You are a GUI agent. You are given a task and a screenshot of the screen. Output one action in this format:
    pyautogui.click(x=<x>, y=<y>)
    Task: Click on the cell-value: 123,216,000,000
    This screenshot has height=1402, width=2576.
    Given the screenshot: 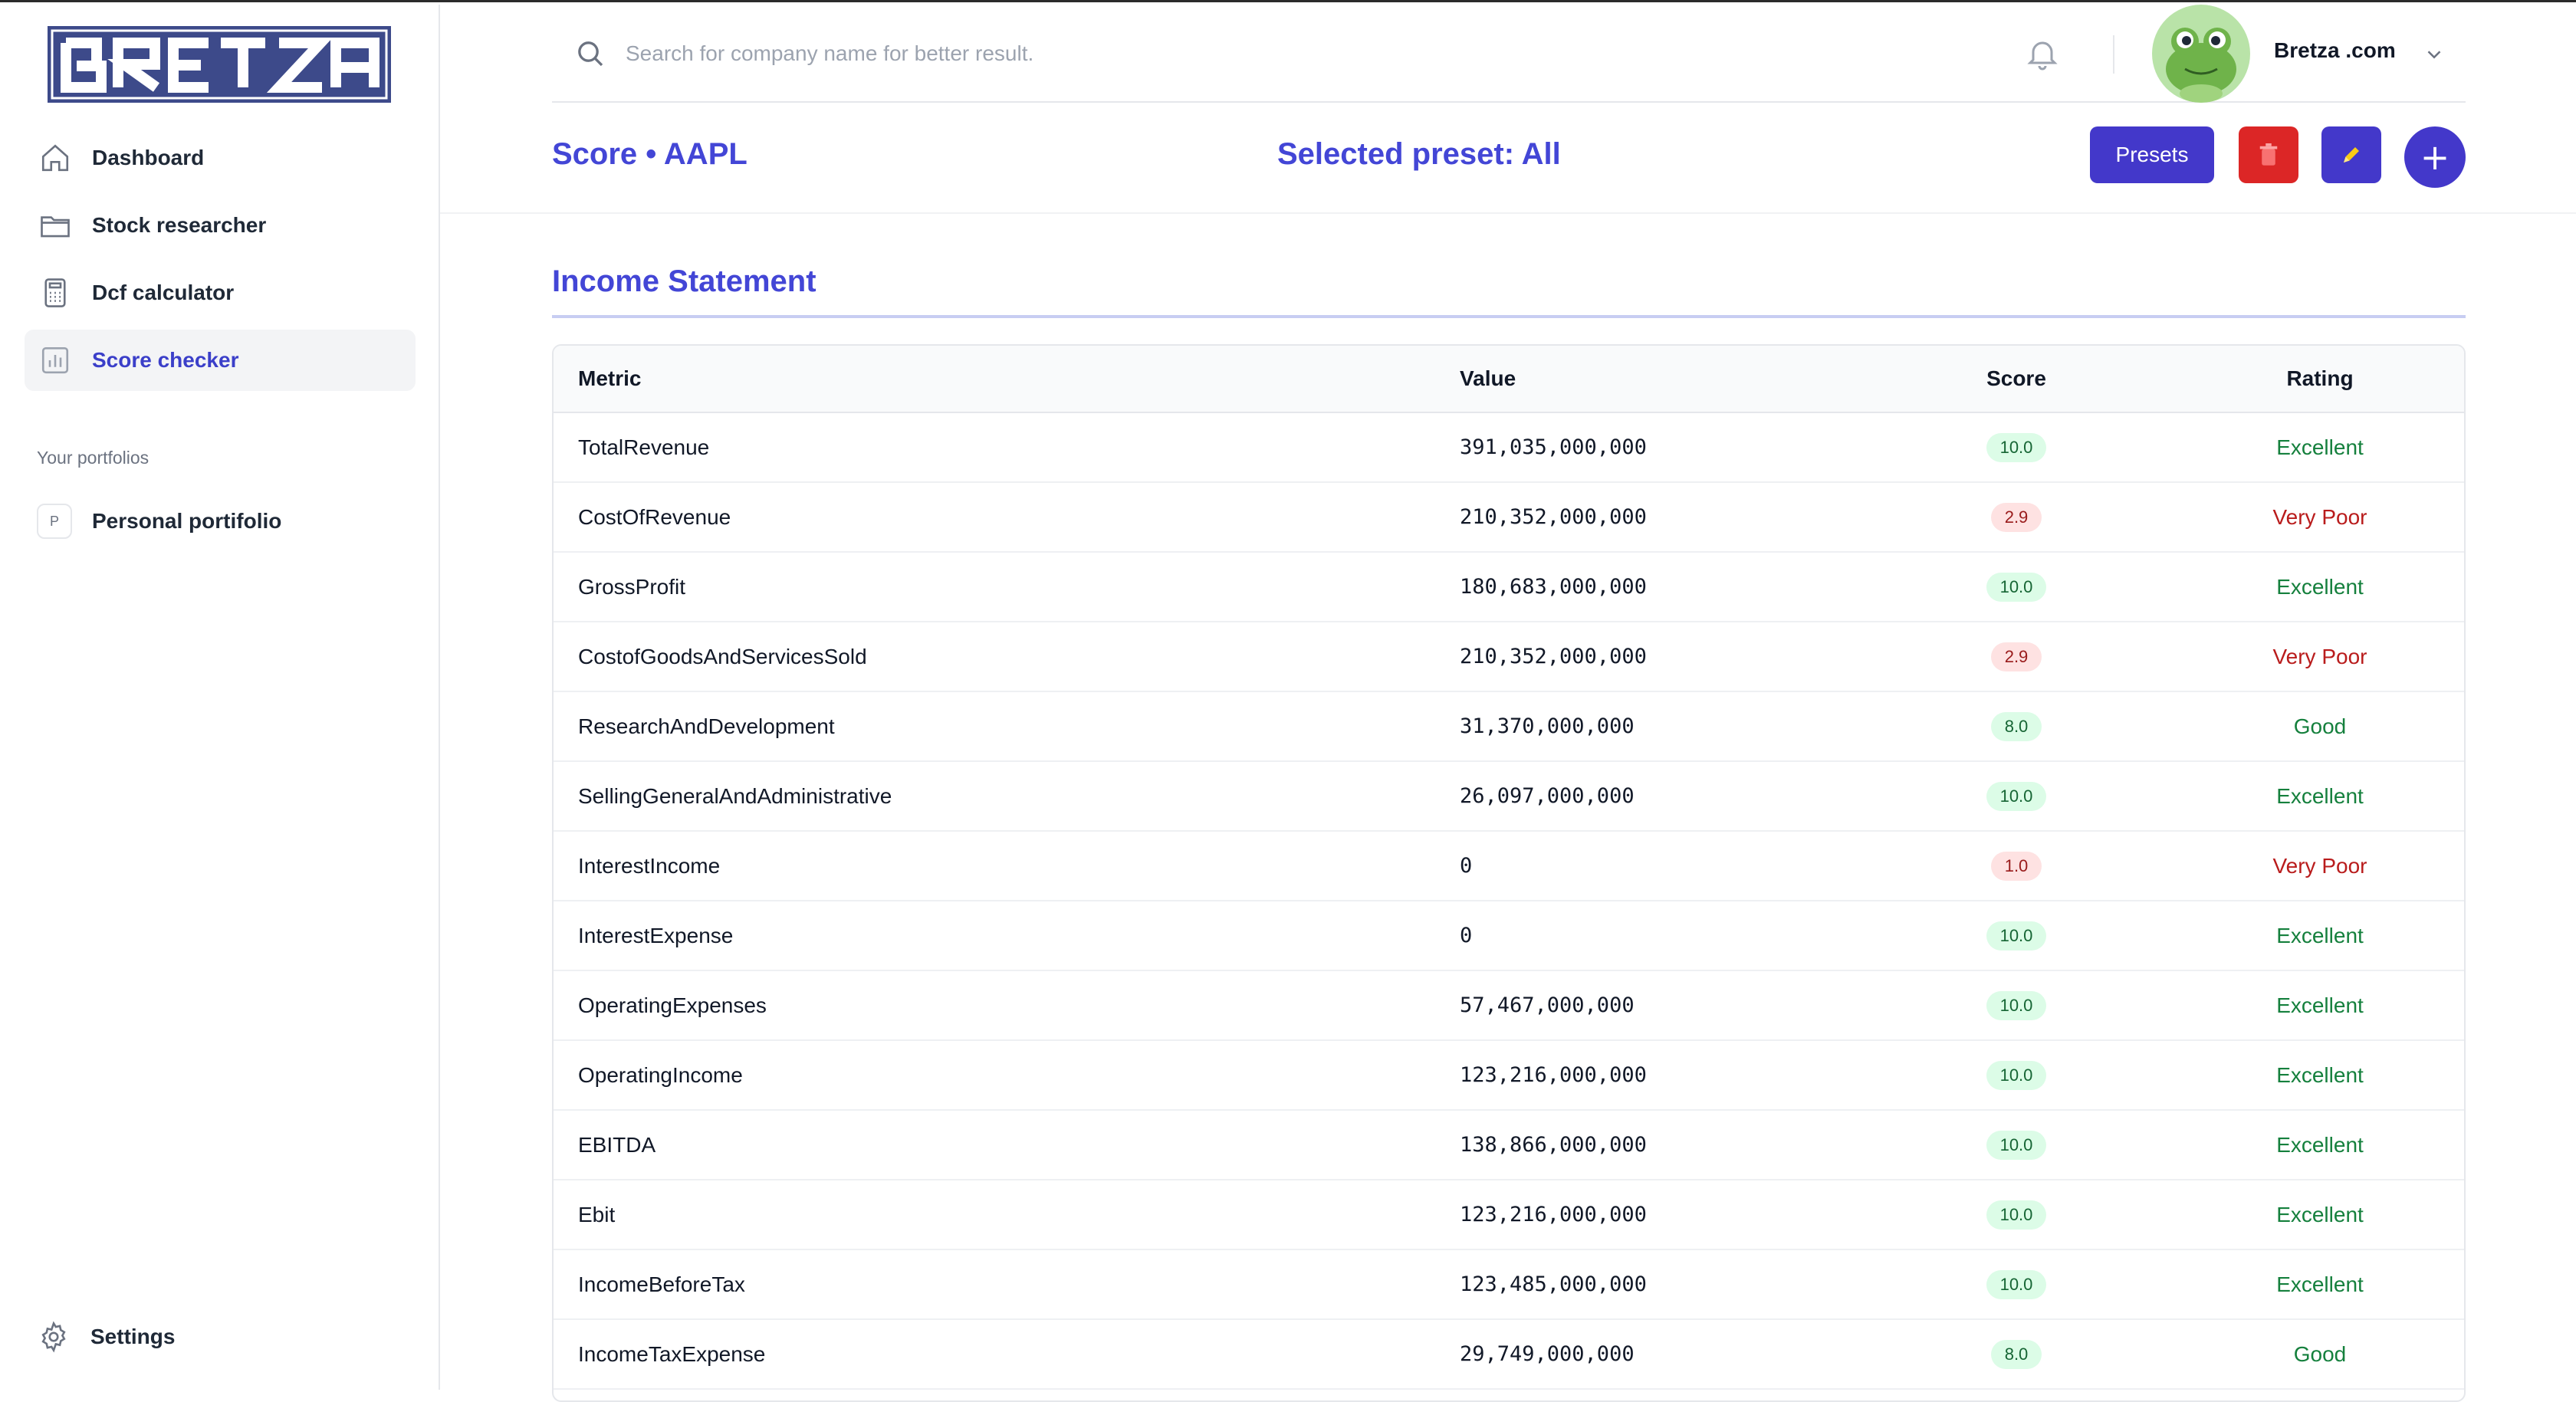 What is the action you would take?
    pyautogui.click(x=1554, y=1214)
    